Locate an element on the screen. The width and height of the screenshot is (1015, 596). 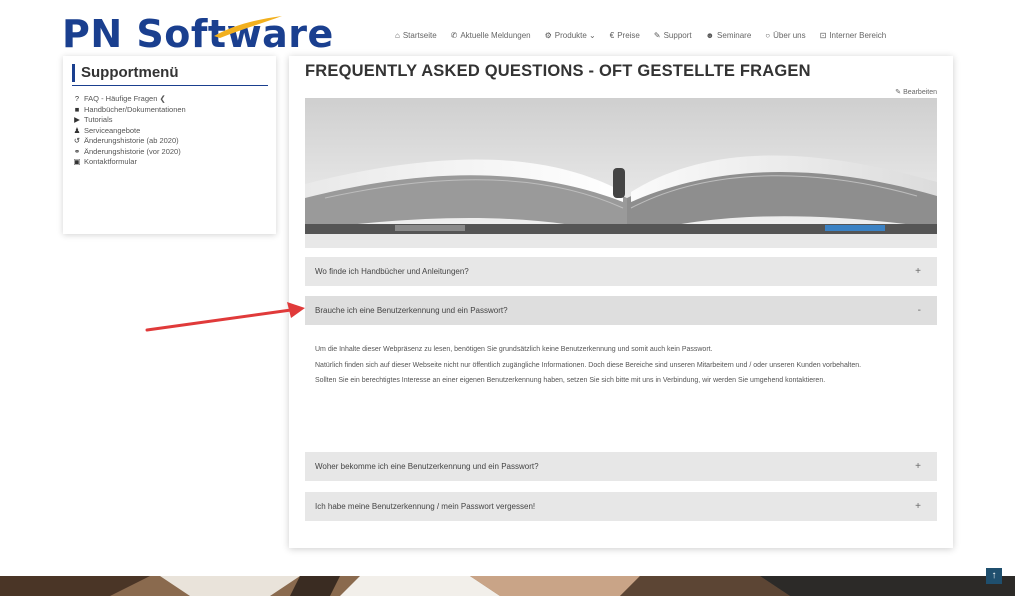
sidebar-item-label: FAQ - Häufige Fragen ❮ is located at coordinates (125, 98).